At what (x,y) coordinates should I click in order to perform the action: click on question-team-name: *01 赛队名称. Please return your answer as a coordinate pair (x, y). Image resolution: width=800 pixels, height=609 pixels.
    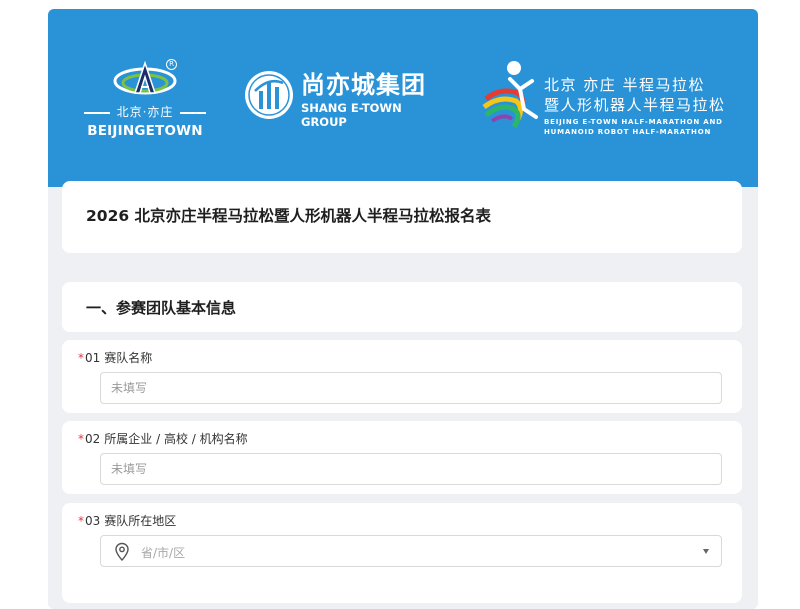
    Looking at the image, I should click on (402, 376).